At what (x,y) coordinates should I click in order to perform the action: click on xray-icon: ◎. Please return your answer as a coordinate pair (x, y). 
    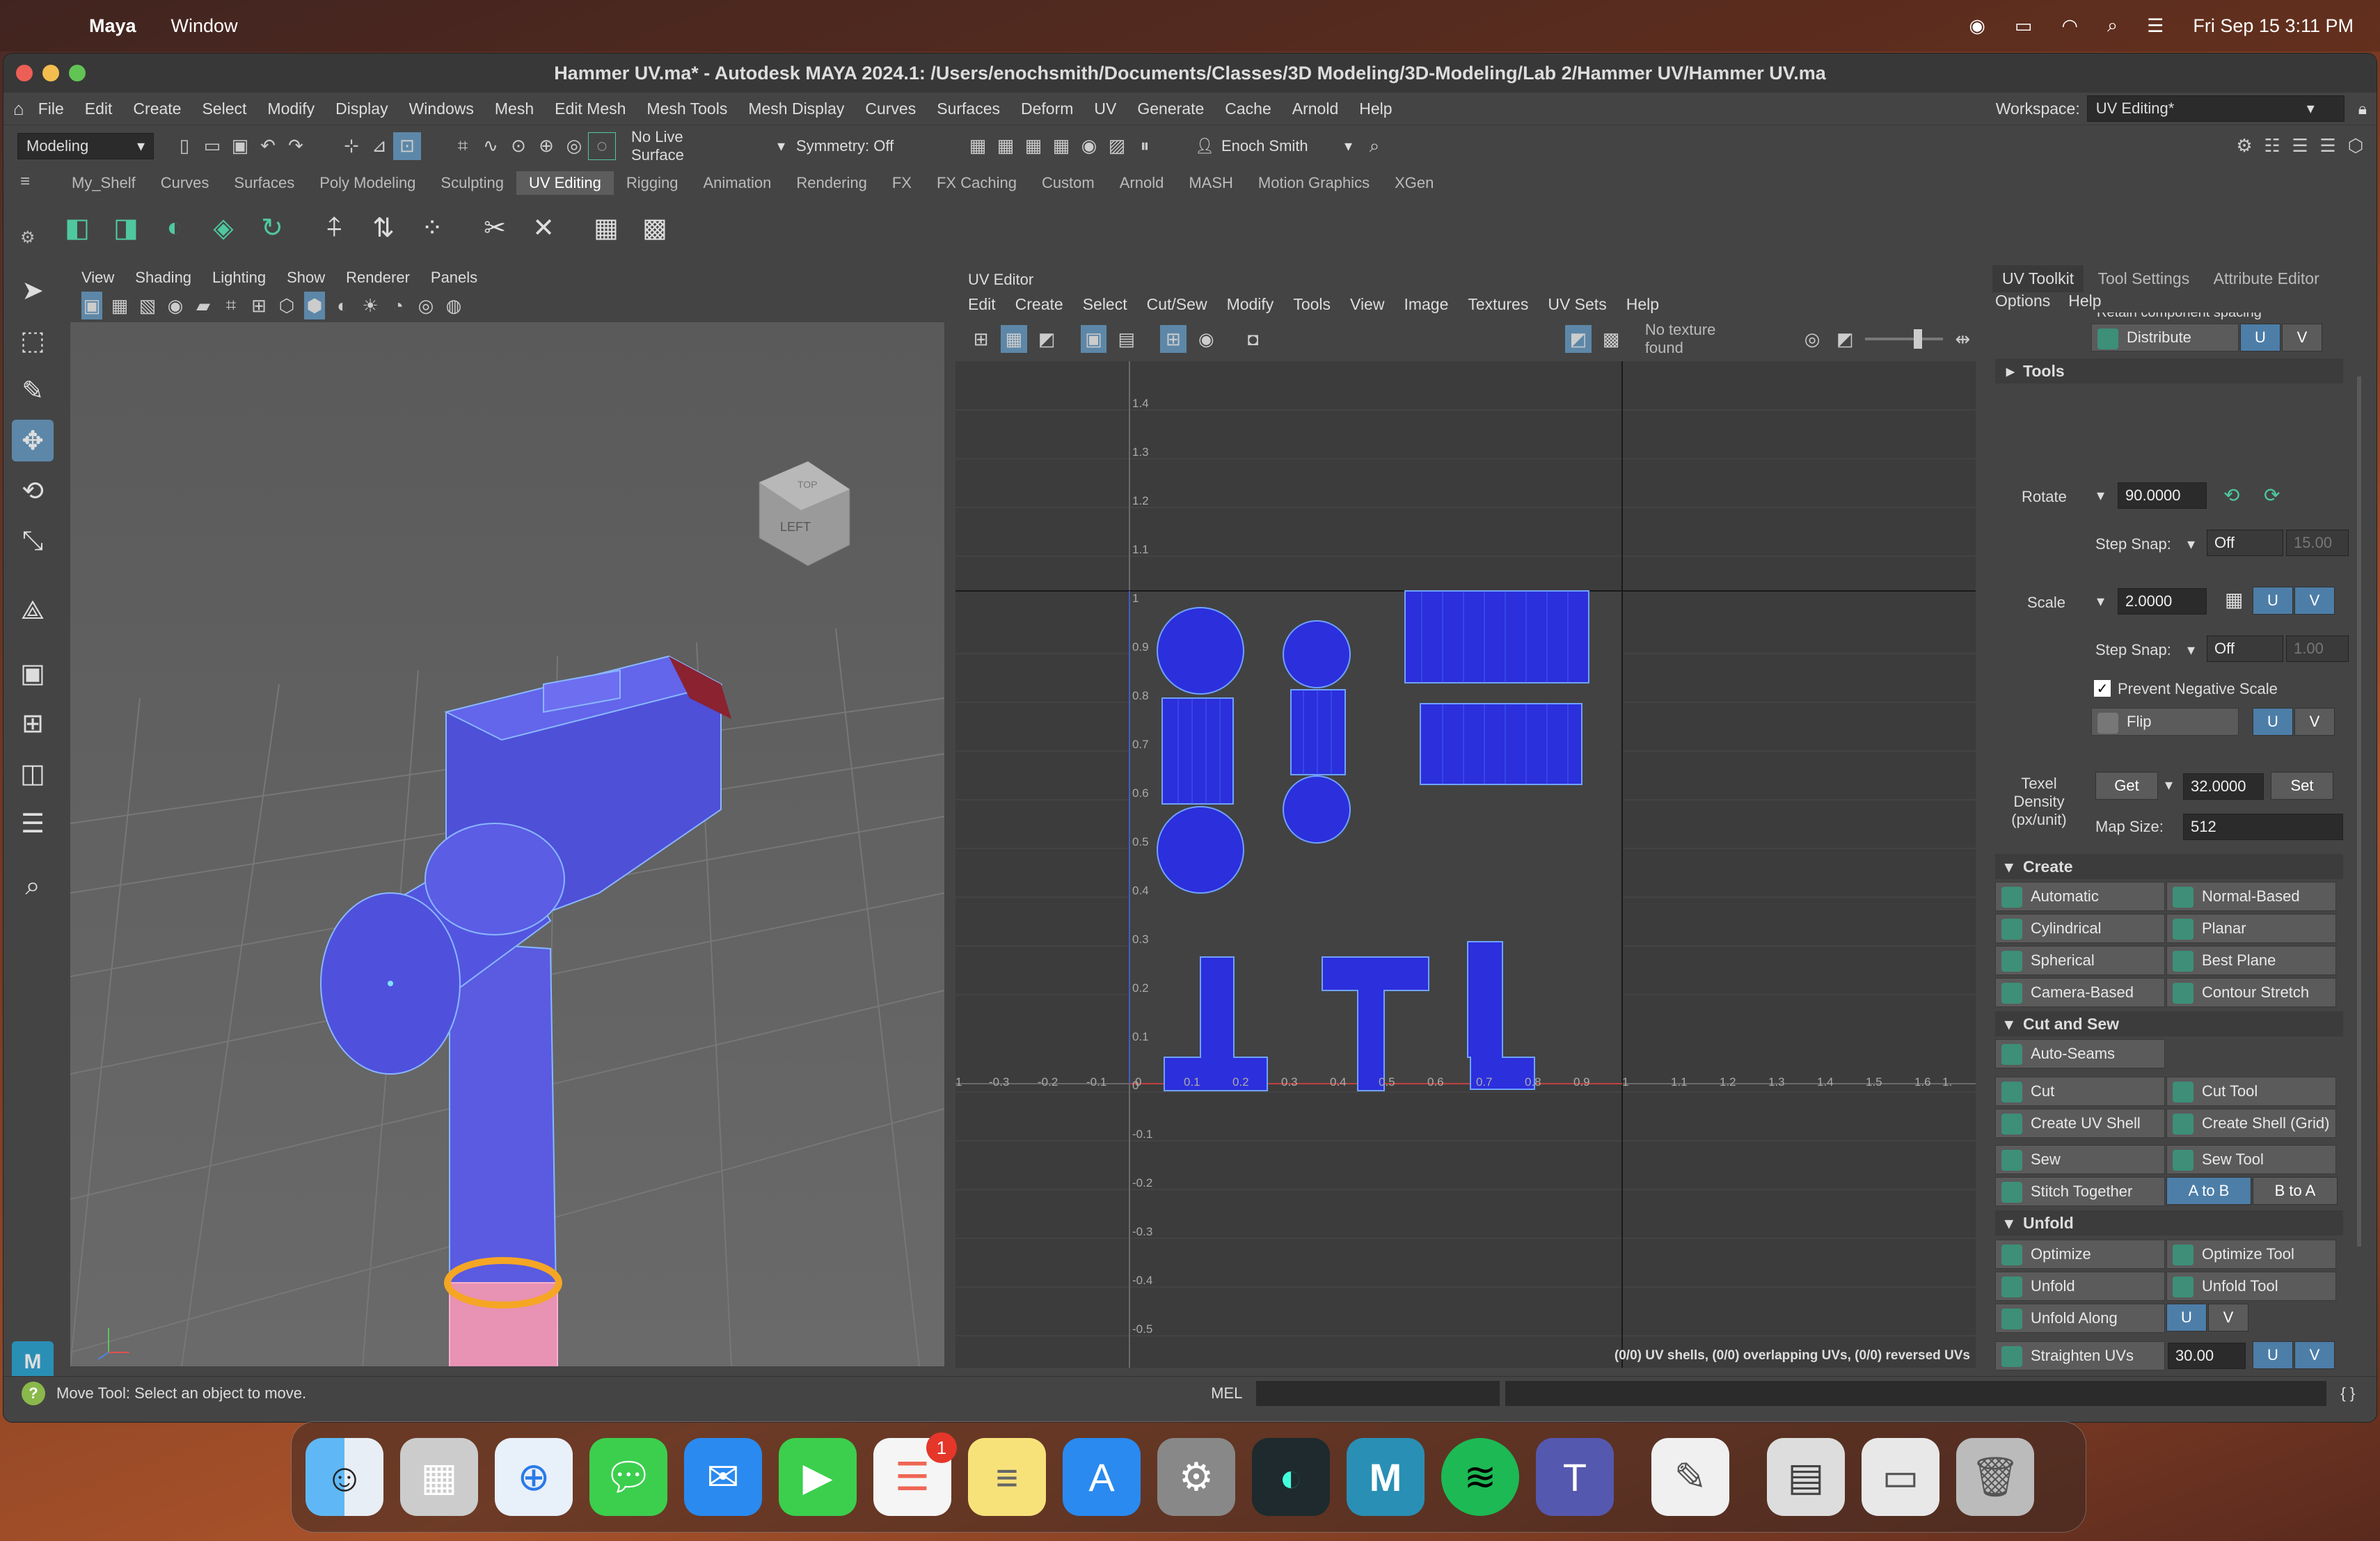
    Looking at the image, I should click on (426, 305).